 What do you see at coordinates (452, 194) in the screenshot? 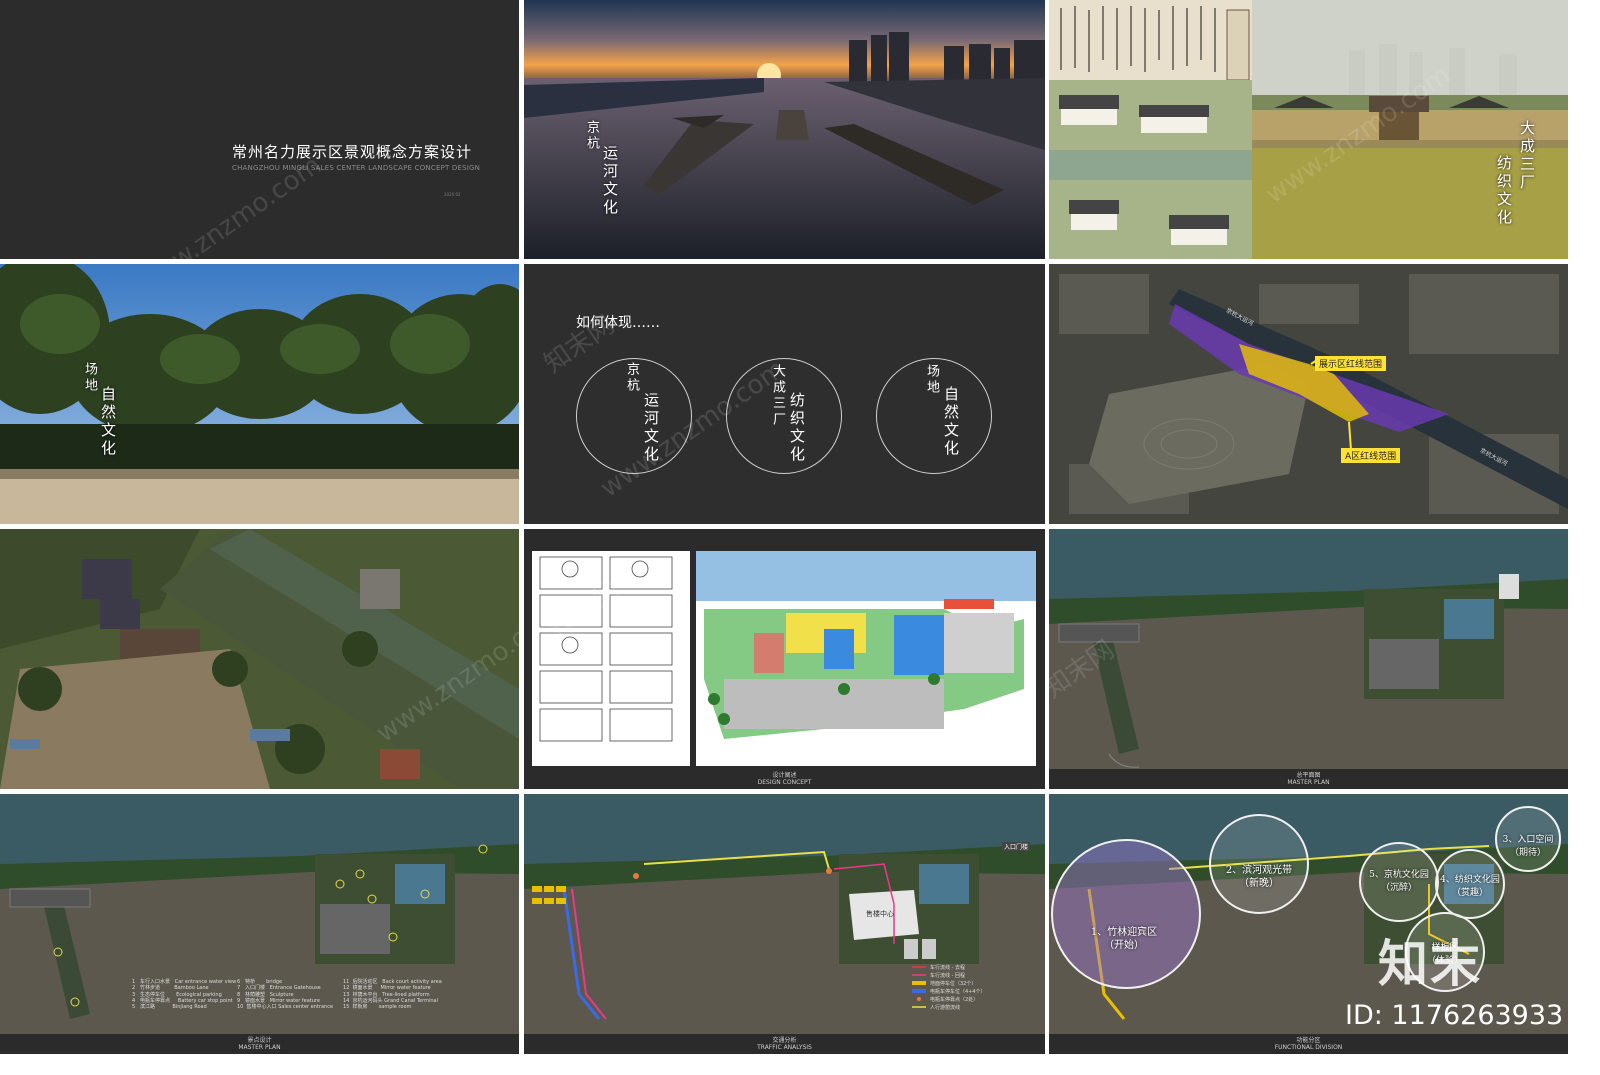
I see `cover-date: 2020.02` at bounding box center [452, 194].